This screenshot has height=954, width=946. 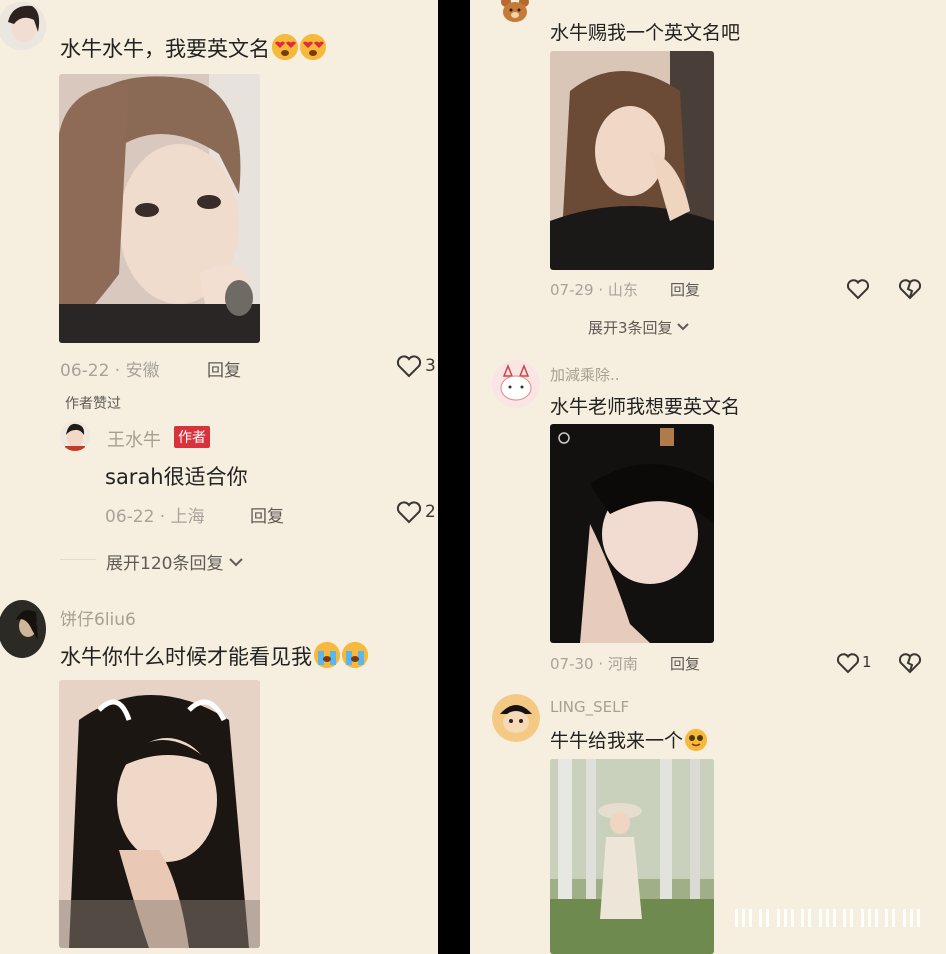 What do you see at coordinates (645, 33) in the screenshot?
I see `comment-text: 水牛赐我一个英文名吧` at bounding box center [645, 33].